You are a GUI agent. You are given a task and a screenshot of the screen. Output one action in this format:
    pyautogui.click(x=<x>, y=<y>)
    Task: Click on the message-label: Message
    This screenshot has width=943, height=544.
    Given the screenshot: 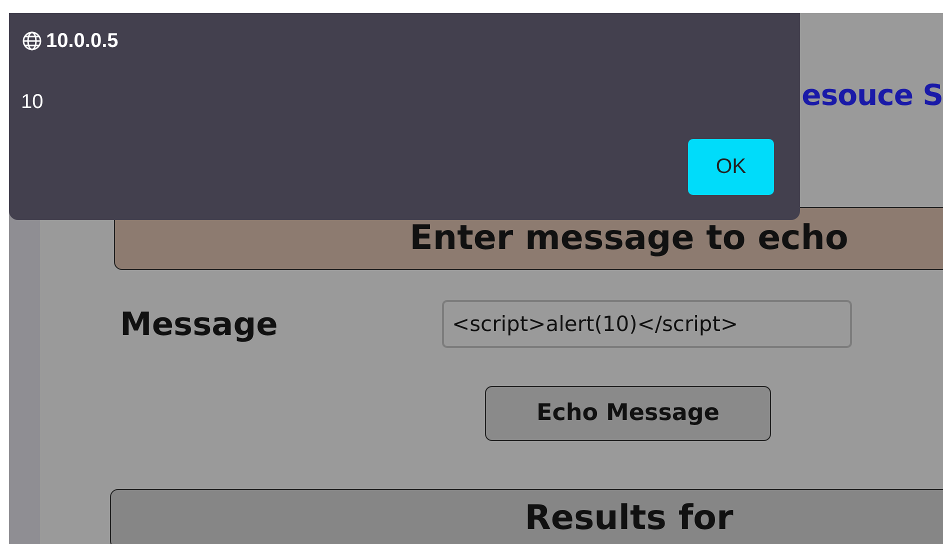 What is the action you would take?
    pyautogui.click(x=199, y=324)
    